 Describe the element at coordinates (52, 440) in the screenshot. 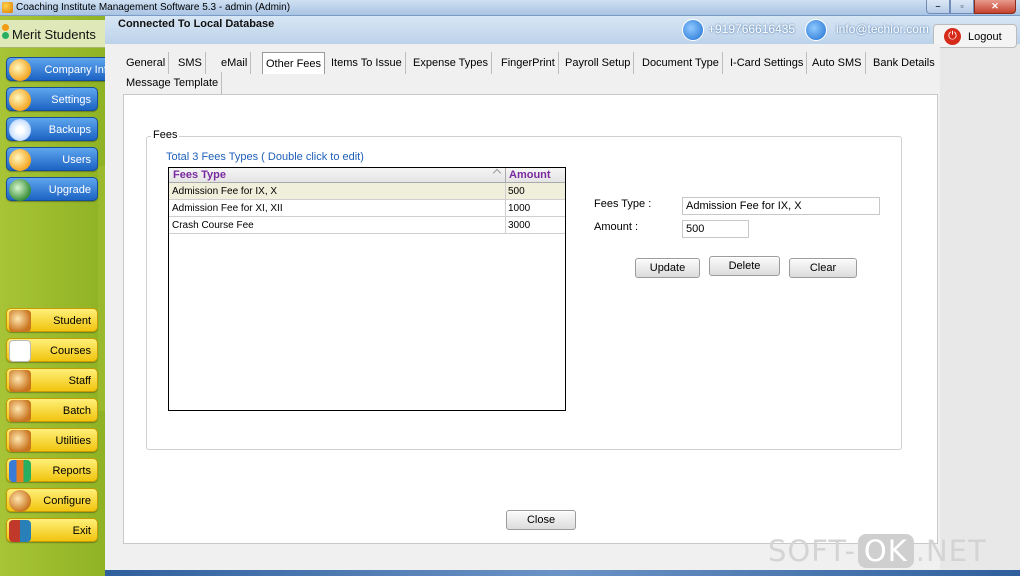

I see `sidebar-item-utilities: Utilities` at that location.